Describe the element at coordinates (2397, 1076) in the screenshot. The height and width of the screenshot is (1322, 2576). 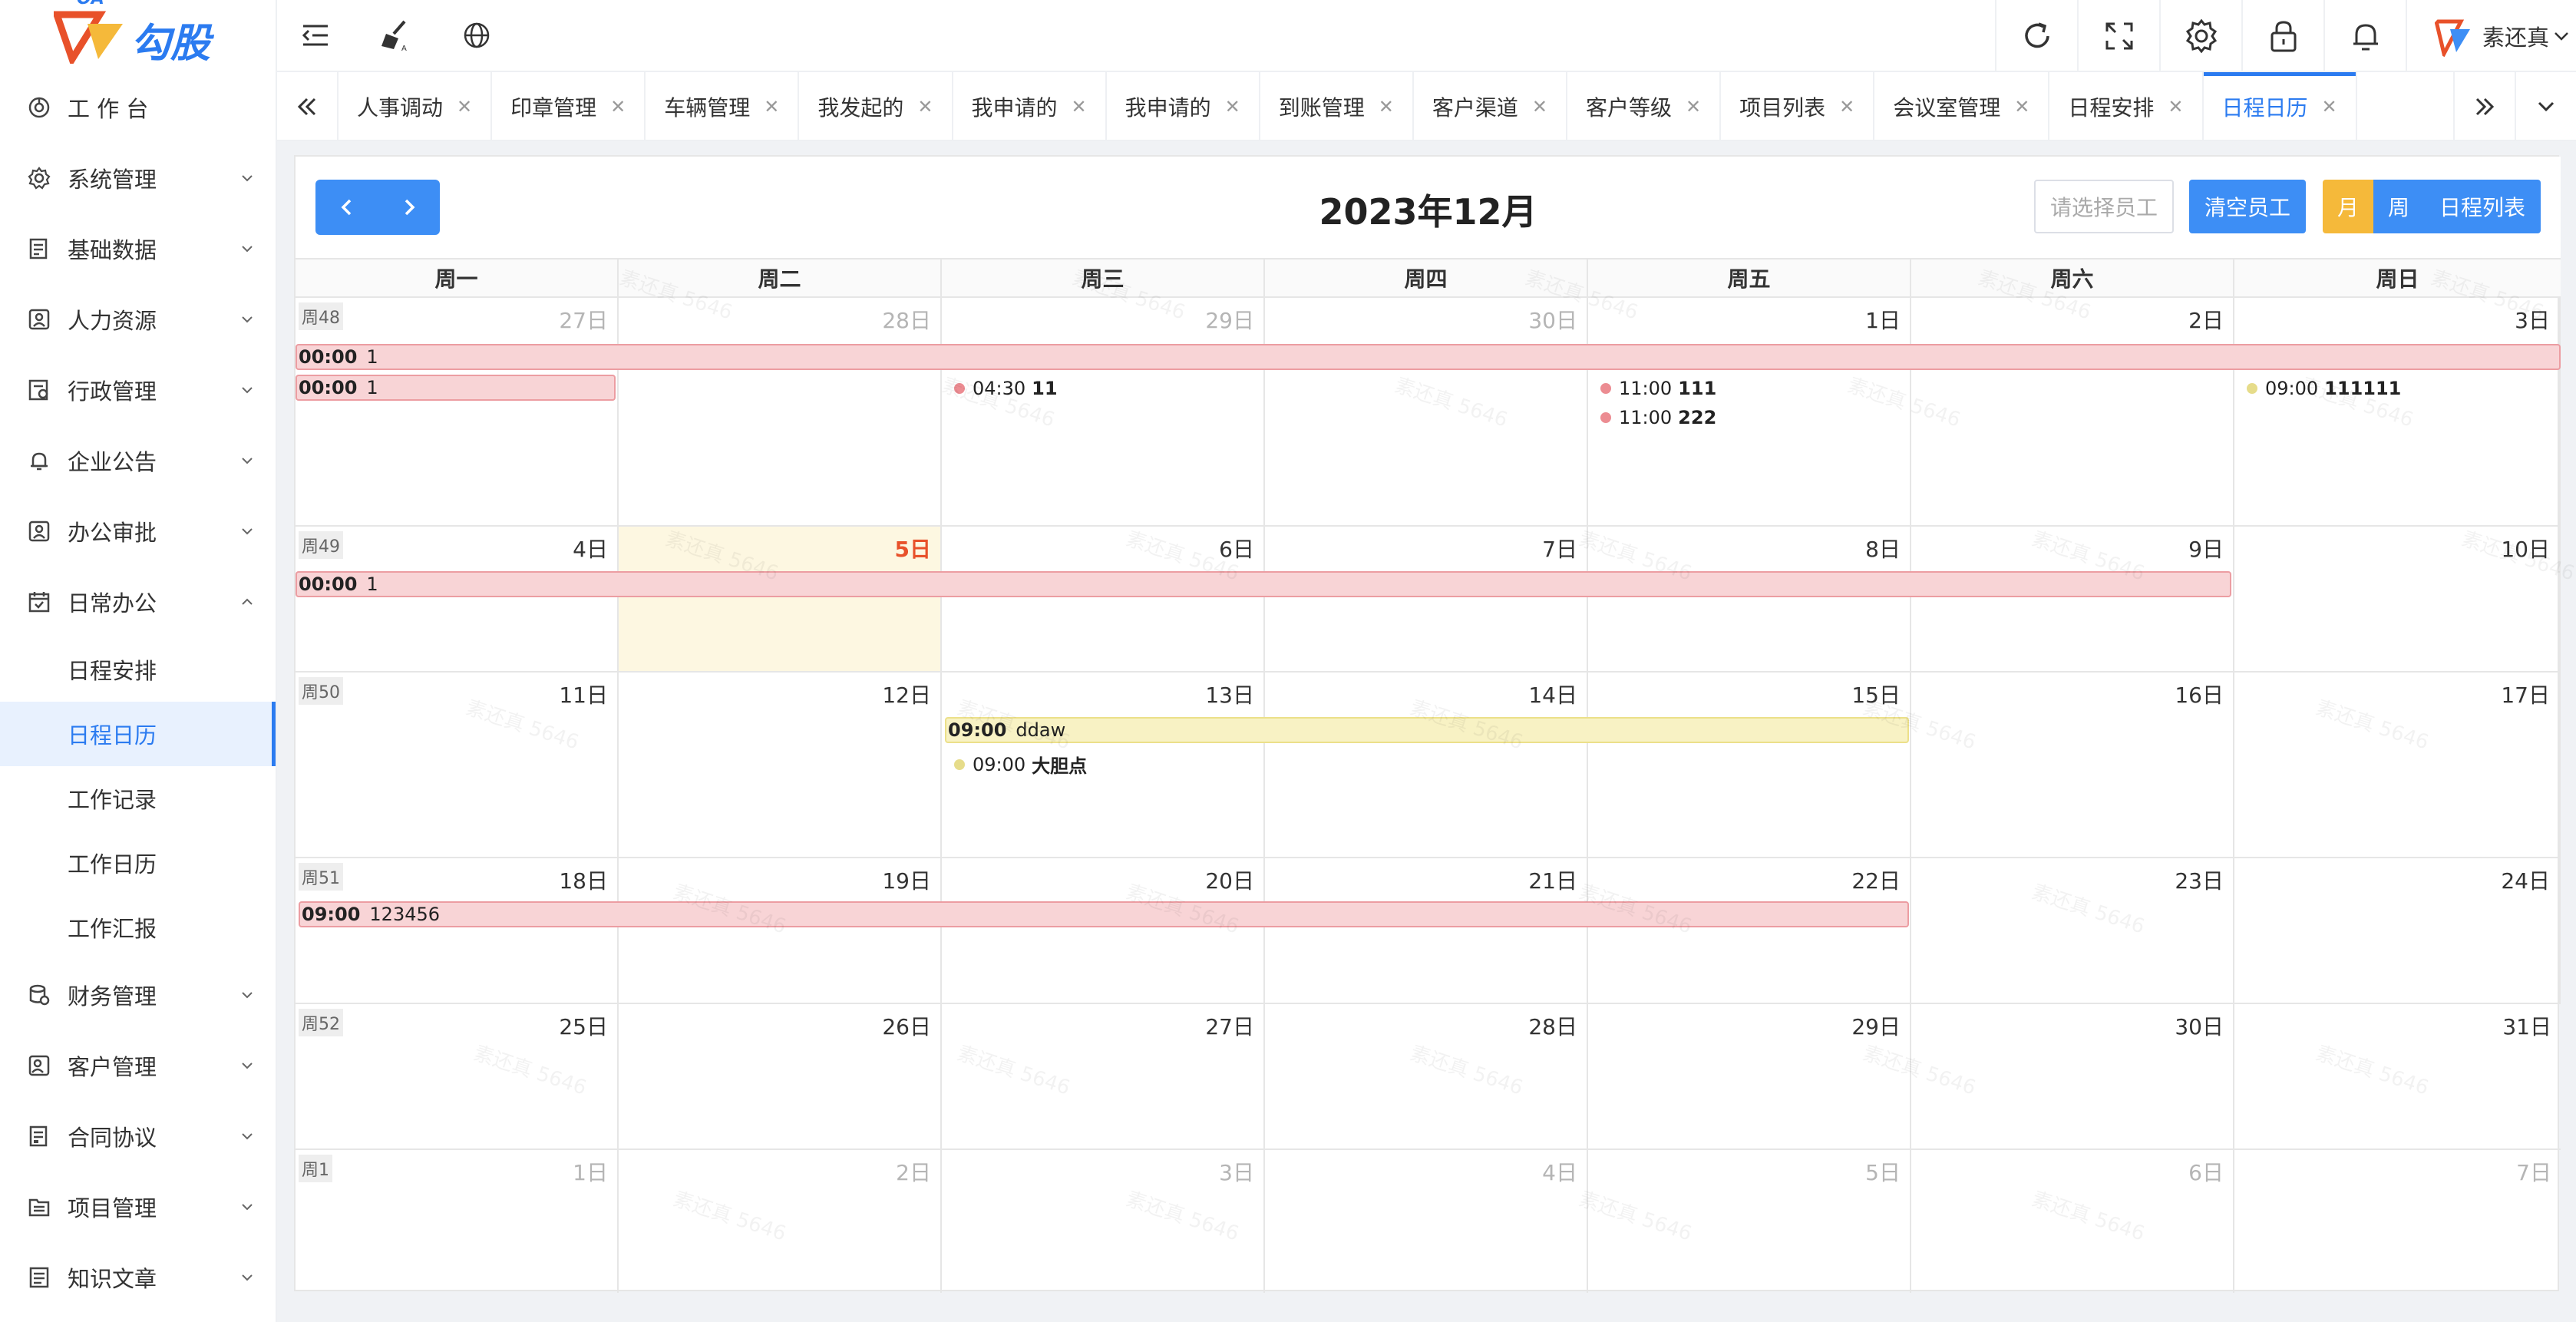
I see `day-cell: 31日` at that location.